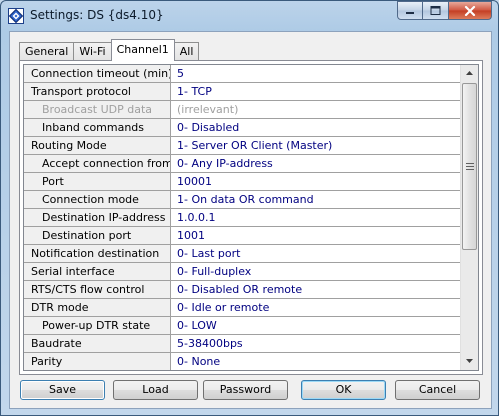 Image resolution: width=499 pixels, height=416 pixels. What do you see at coordinates (315, 92) in the screenshot?
I see `setting-value: 1- TCP` at bounding box center [315, 92].